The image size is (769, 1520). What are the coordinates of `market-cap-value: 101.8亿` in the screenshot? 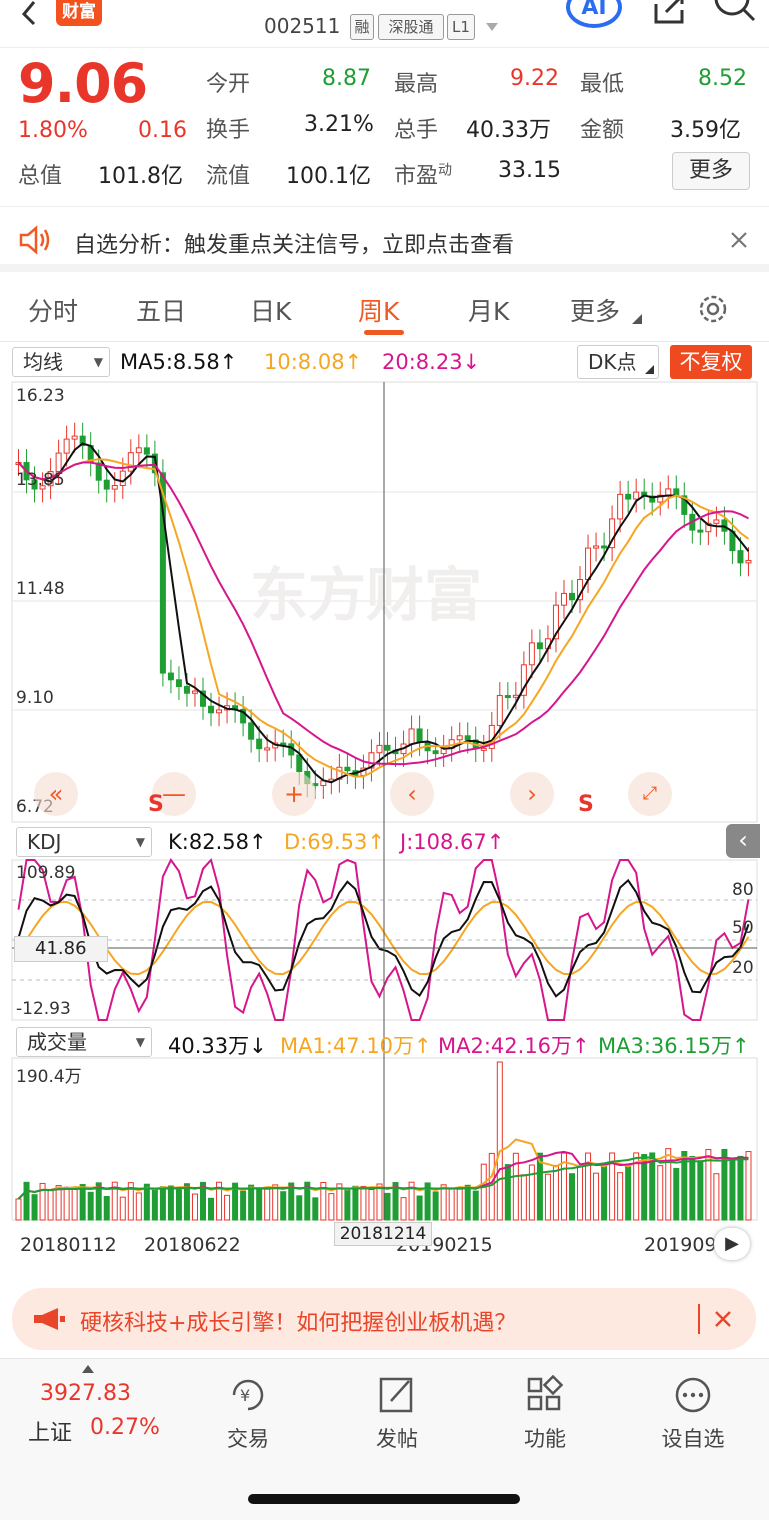 It's located at (140, 176).